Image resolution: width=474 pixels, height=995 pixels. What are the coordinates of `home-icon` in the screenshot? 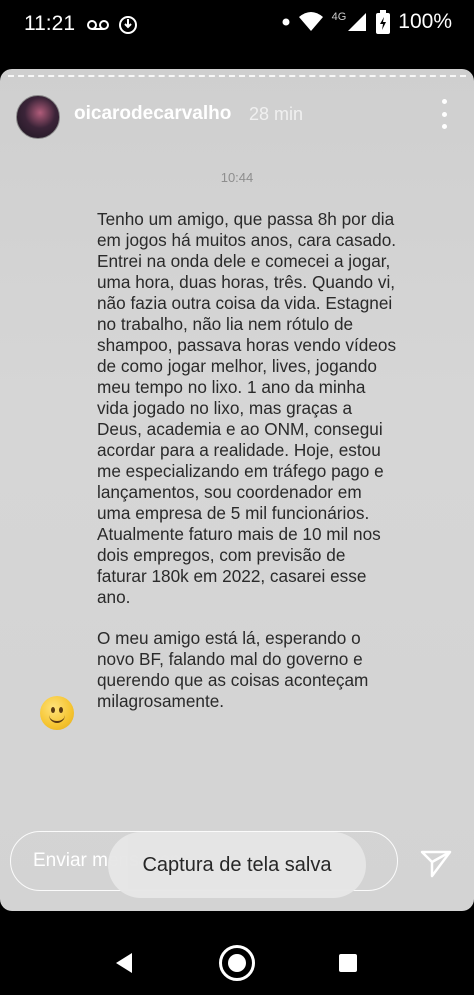 It's located at (237, 963).